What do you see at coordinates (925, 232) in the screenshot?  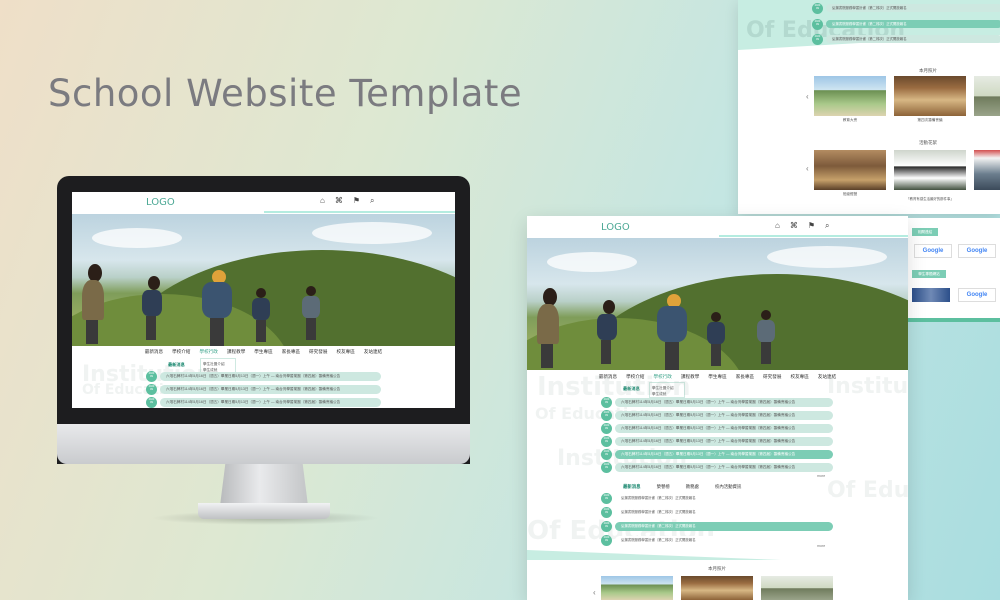 I see `links-title-badge: 相關連結` at bounding box center [925, 232].